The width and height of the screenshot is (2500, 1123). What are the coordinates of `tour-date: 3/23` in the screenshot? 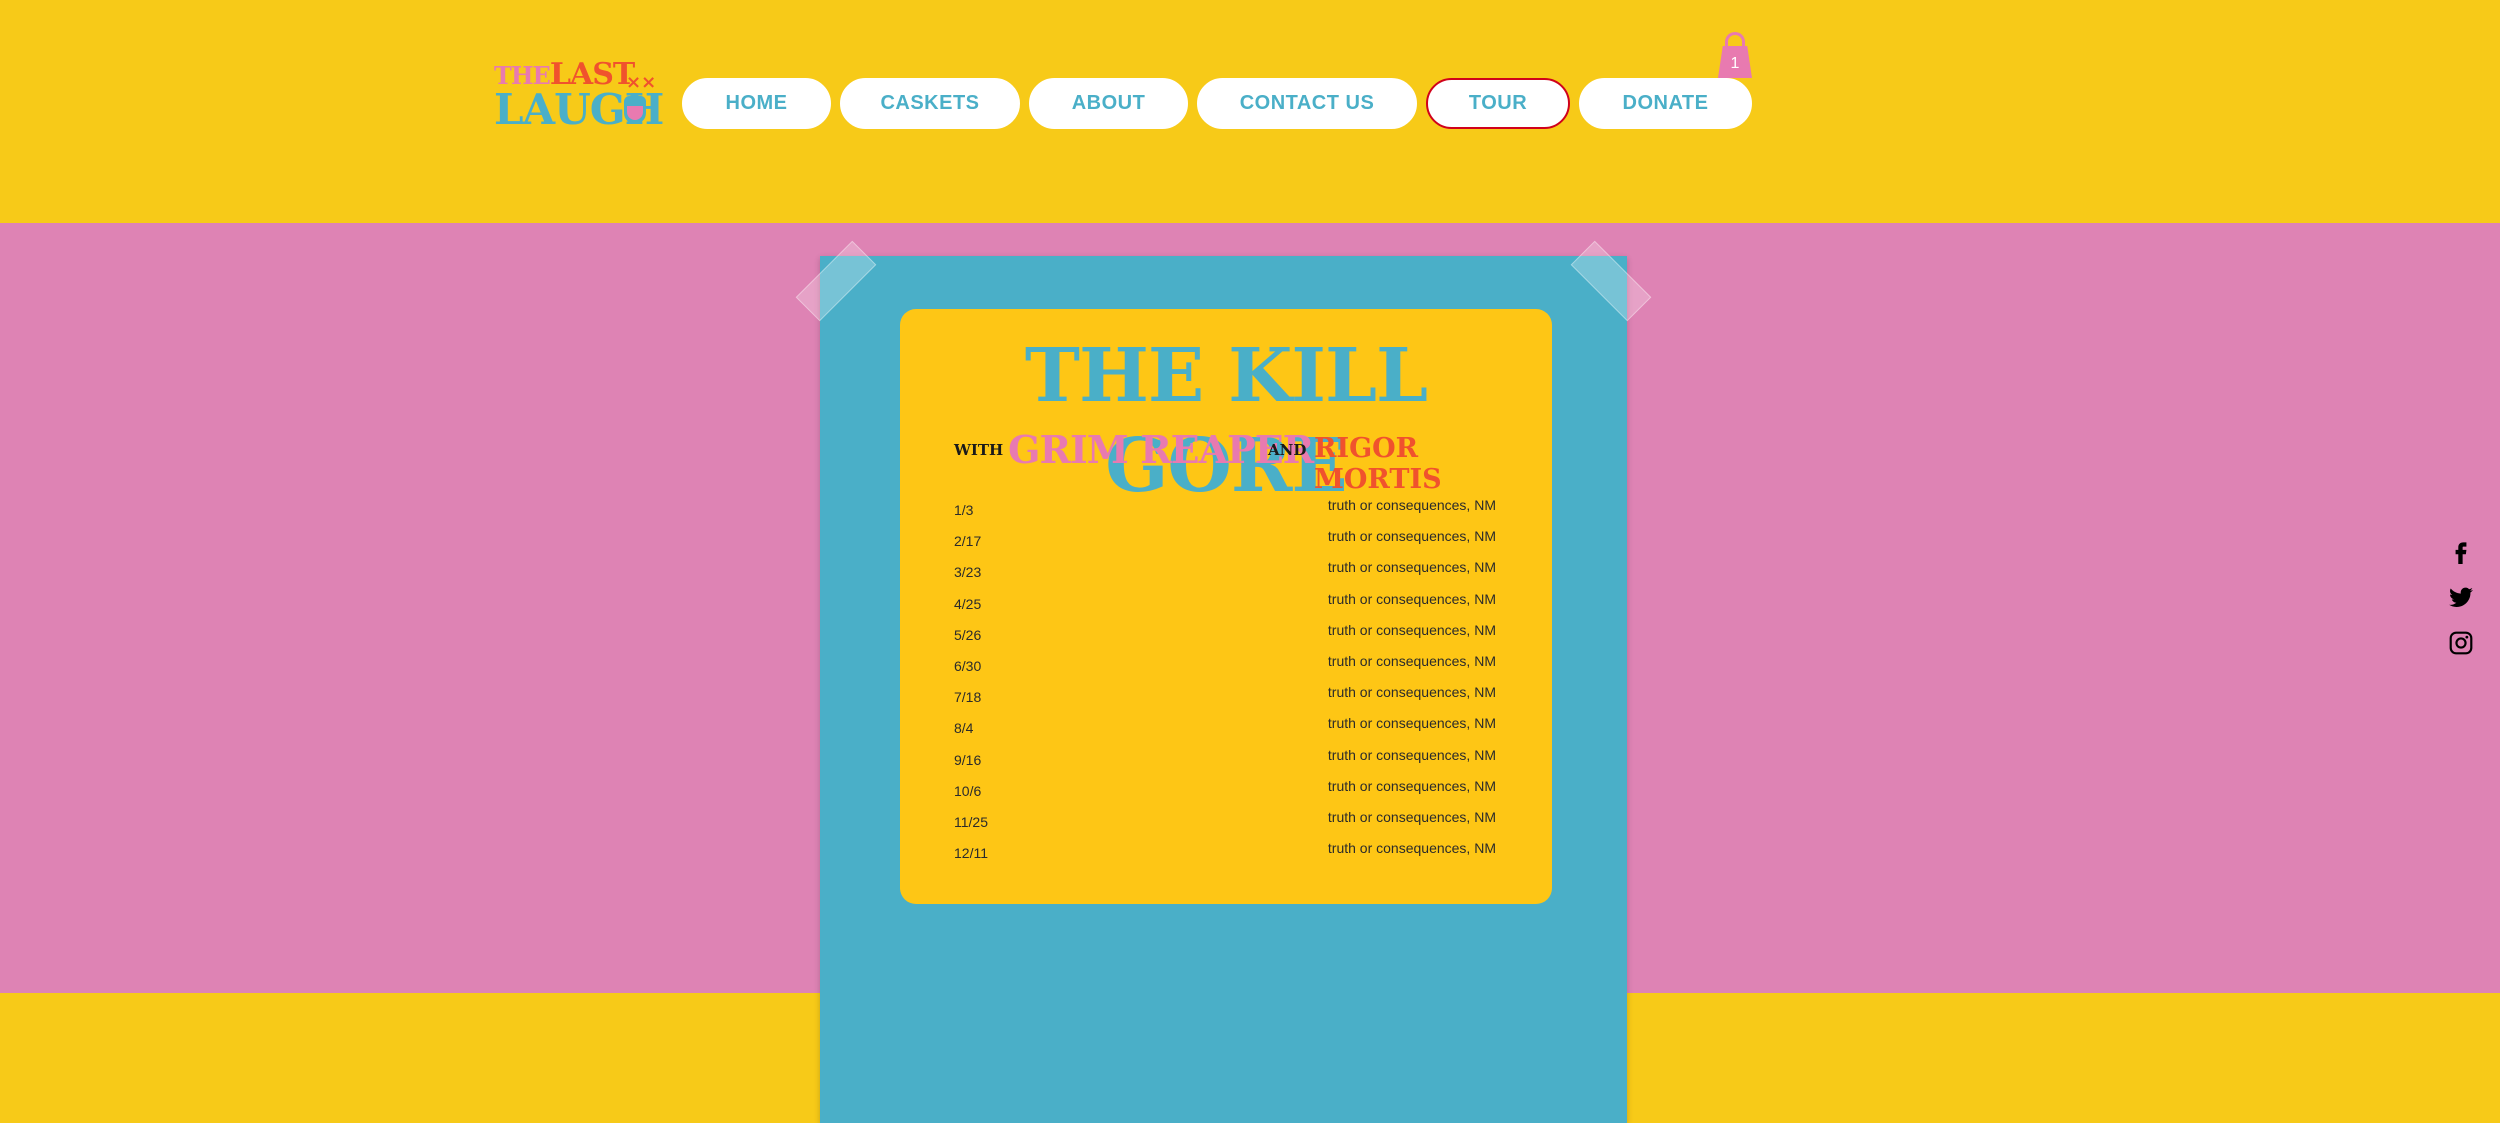 It's located at (968, 572).